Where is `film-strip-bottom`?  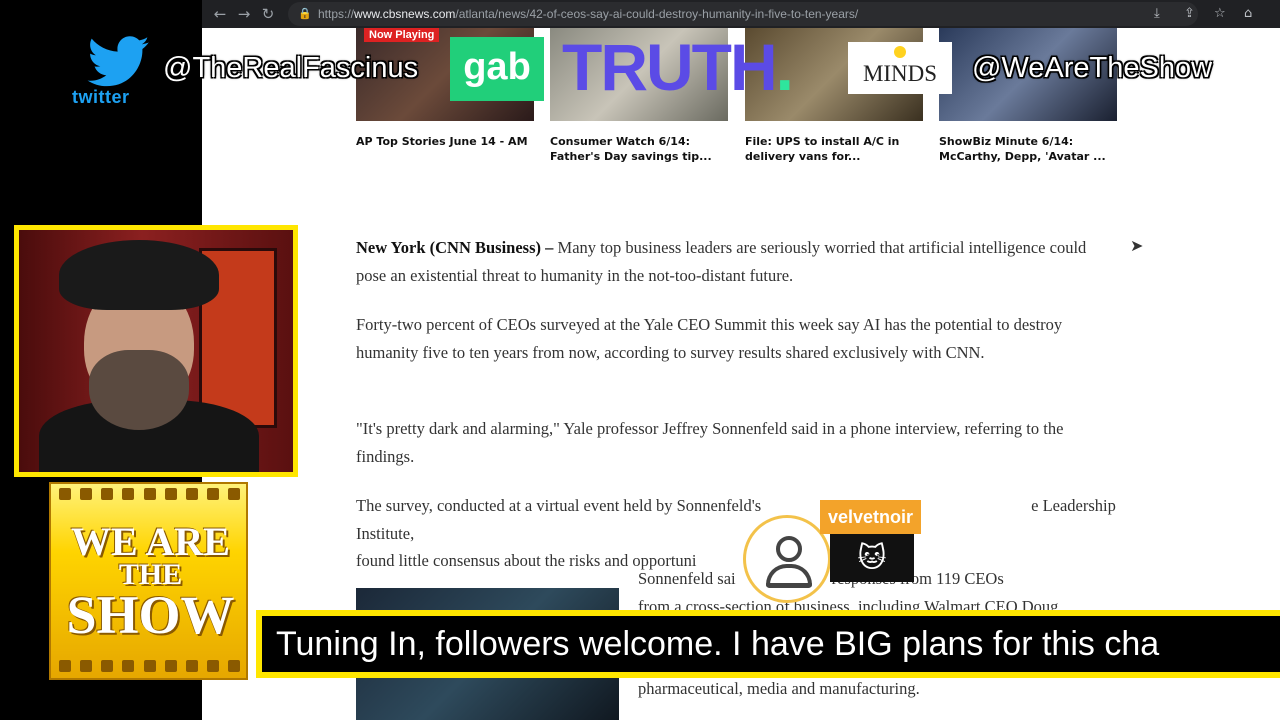 film-strip-bottom is located at coordinates (149, 667).